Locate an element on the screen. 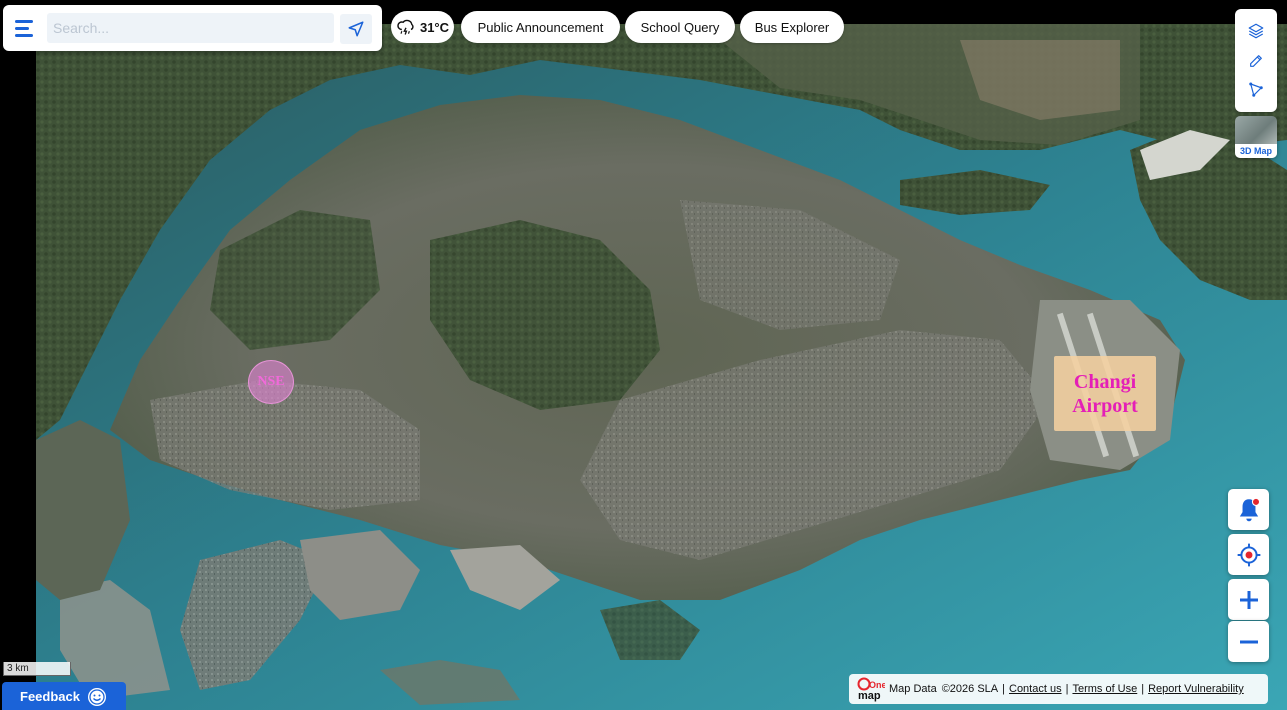 The height and width of the screenshot is (710, 1287). plus-icon is located at coordinates (1248, 599).